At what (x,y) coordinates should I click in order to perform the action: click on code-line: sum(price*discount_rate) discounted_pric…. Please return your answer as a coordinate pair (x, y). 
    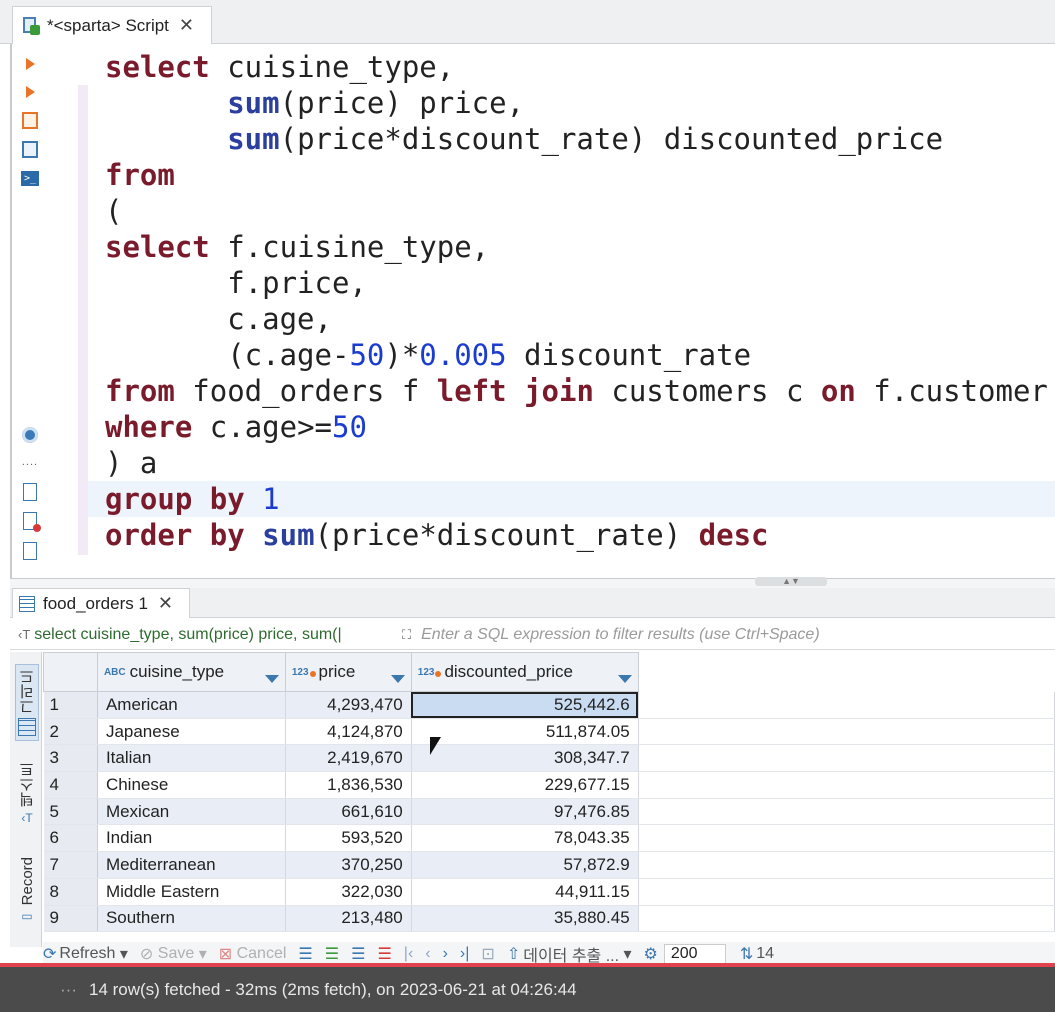
    Looking at the image, I should click on (576, 139).